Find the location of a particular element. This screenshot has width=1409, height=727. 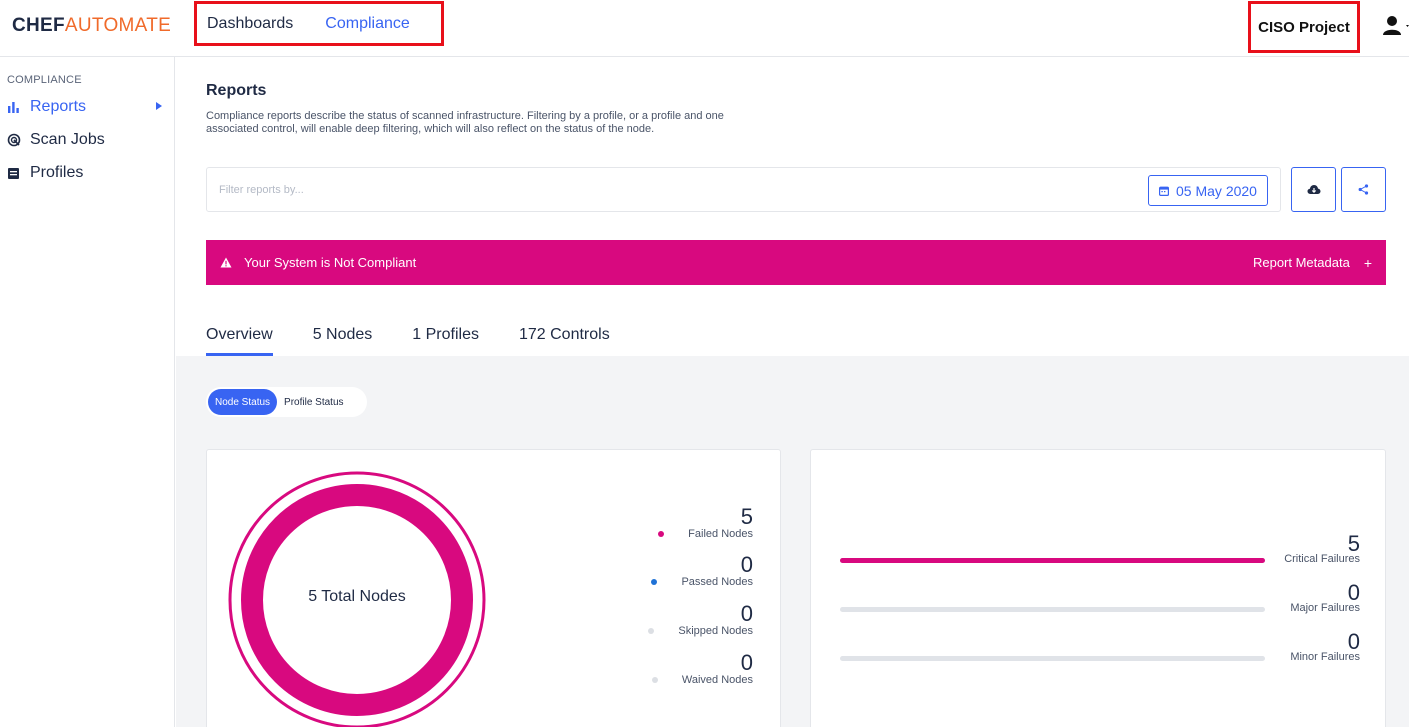

tab-overview: Overview is located at coordinates (239, 337).